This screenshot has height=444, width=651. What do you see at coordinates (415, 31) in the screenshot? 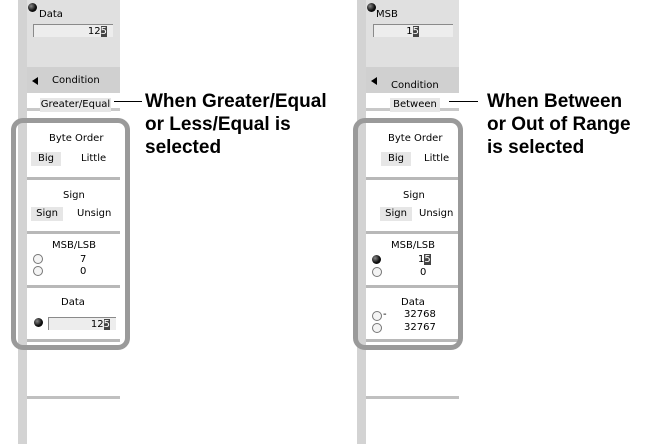
I see `top-msb-cursor-digit: 5` at bounding box center [415, 31].